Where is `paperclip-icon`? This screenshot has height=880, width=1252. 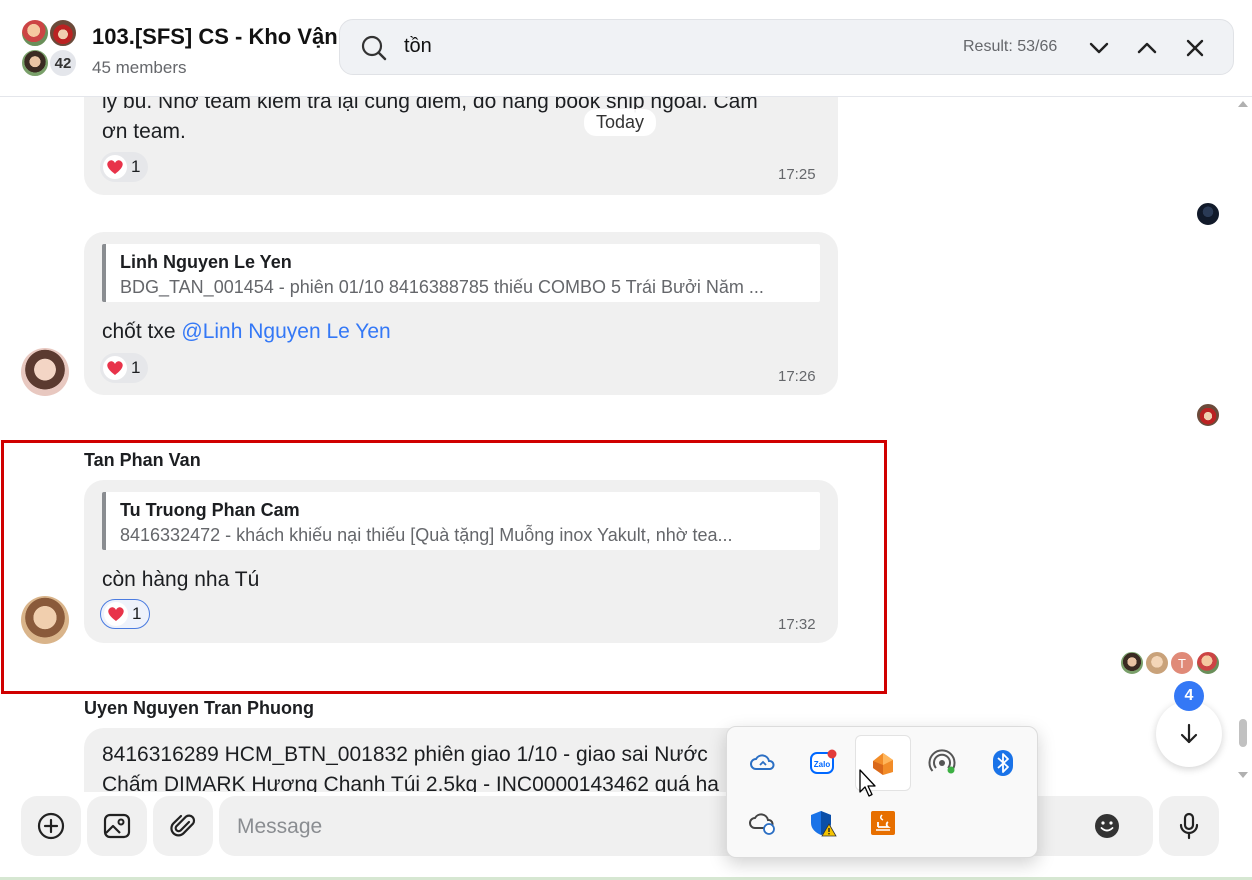
paperclip-icon is located at coordinates (183, 825).